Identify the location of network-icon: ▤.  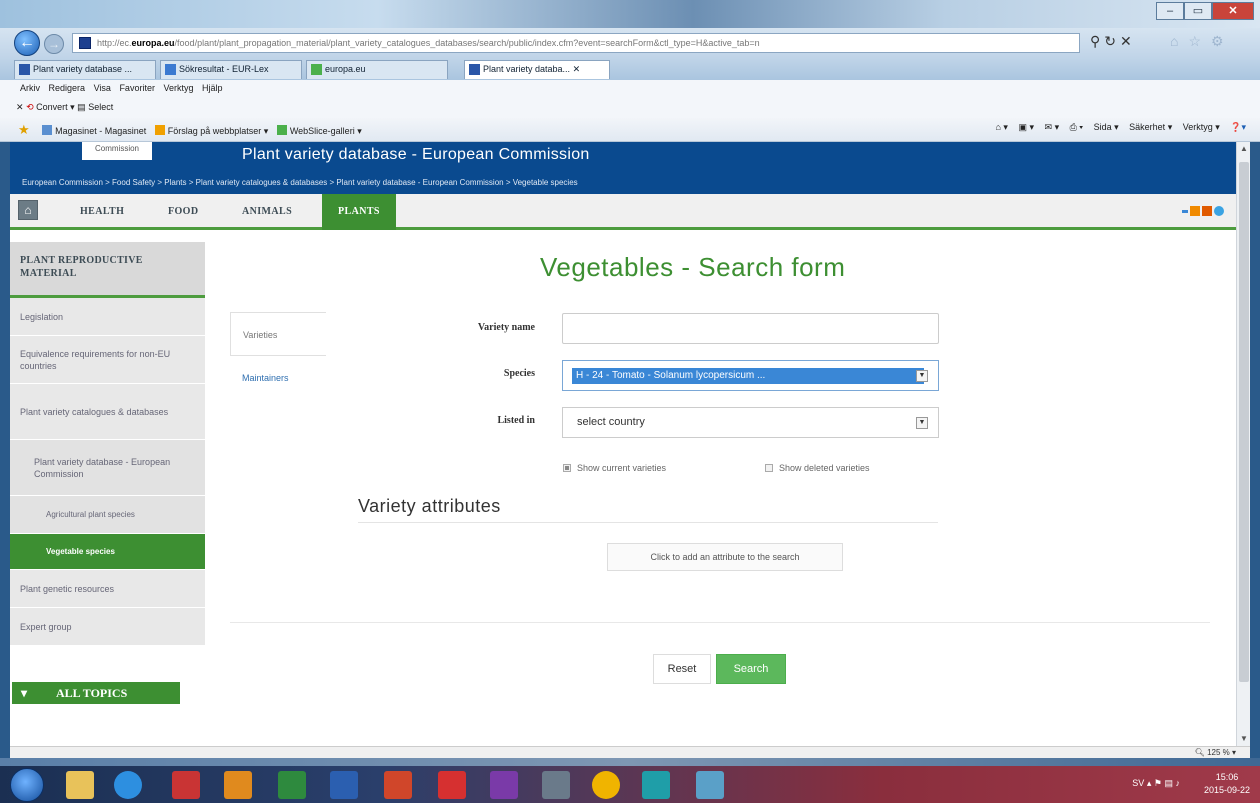
(1168, 783).